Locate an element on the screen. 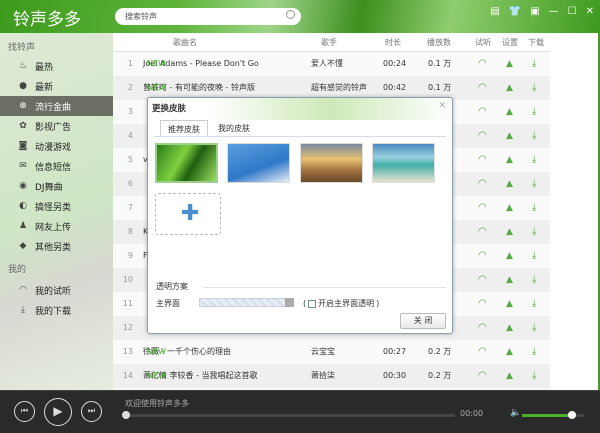 This screenshot has height=433, width=600. sidebar-item-label: 最新 is located at coordinates (44, 87).